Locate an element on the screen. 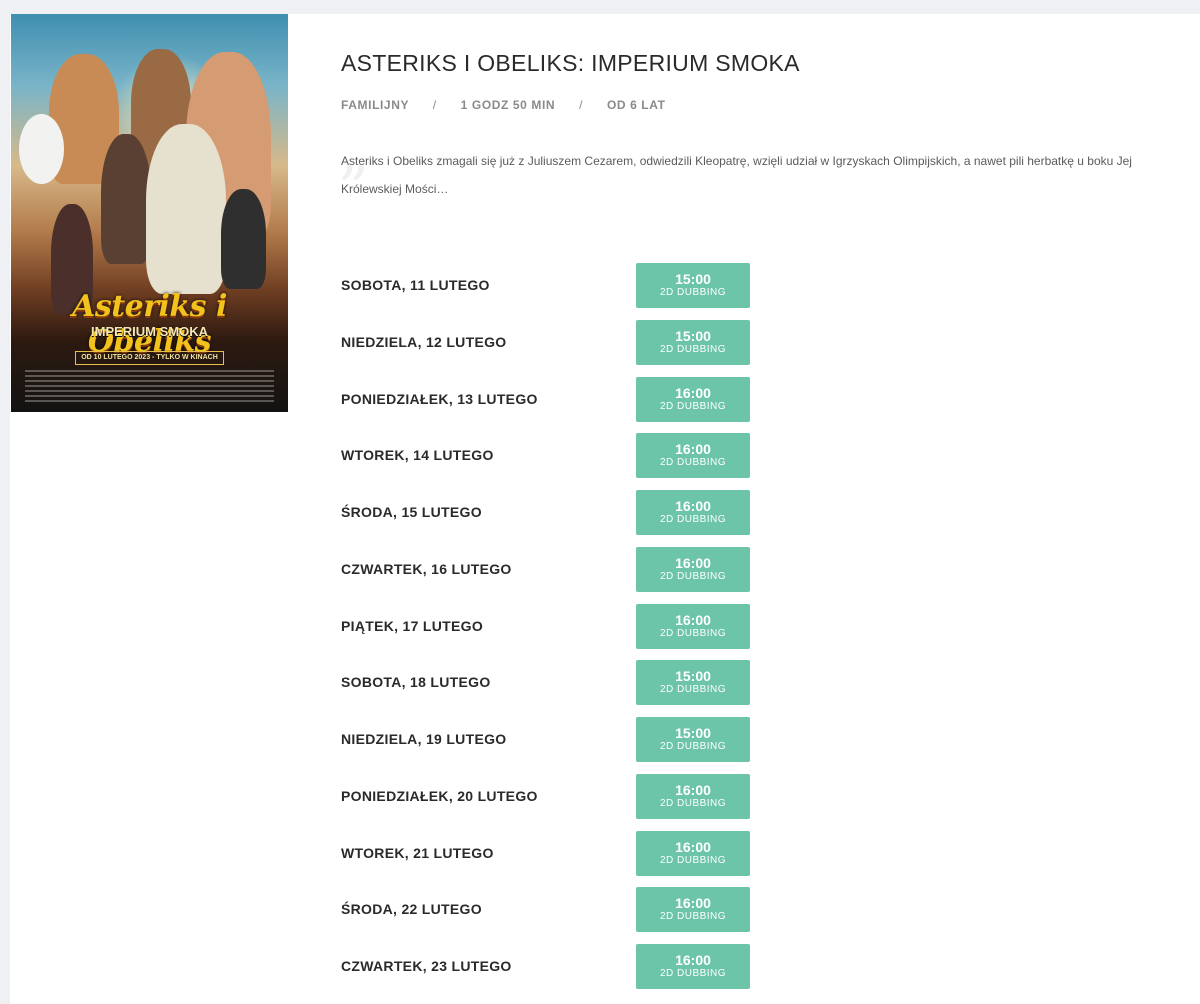  poster-dog is located at coordinates (41, 149).